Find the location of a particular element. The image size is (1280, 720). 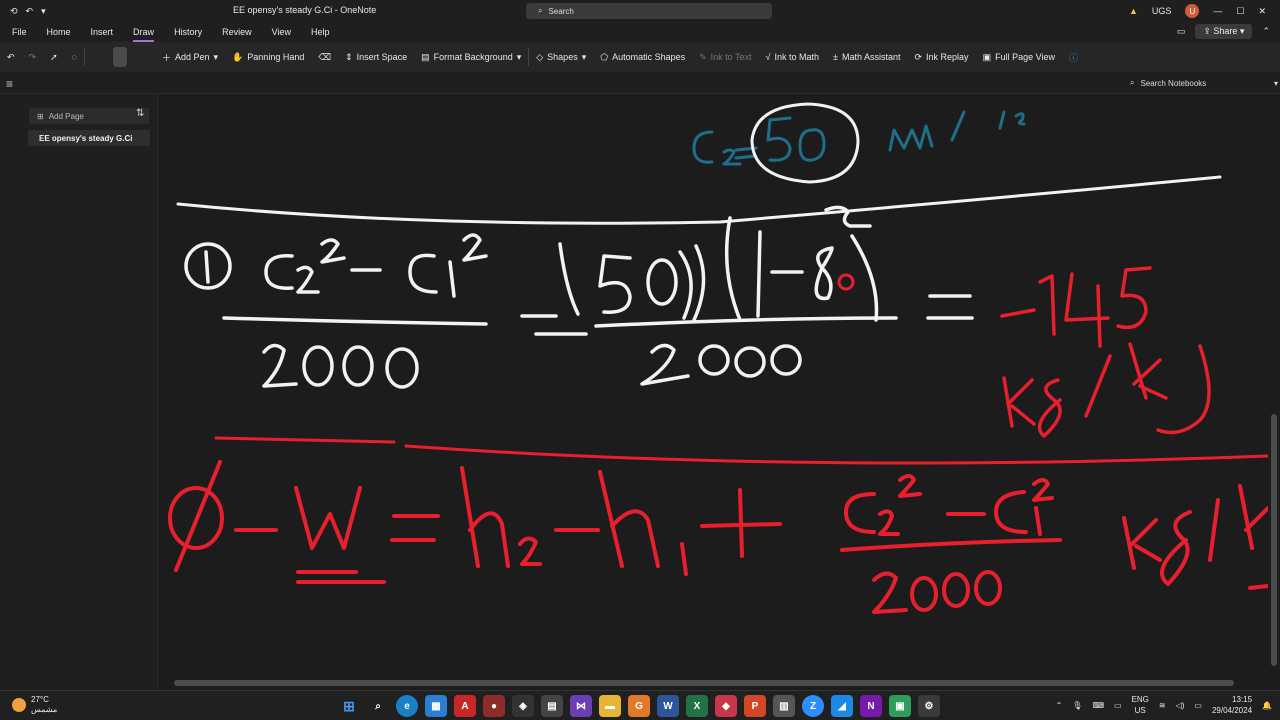

page-item: EE opensy's steady G.Ci is located at coordinates (89, 138).